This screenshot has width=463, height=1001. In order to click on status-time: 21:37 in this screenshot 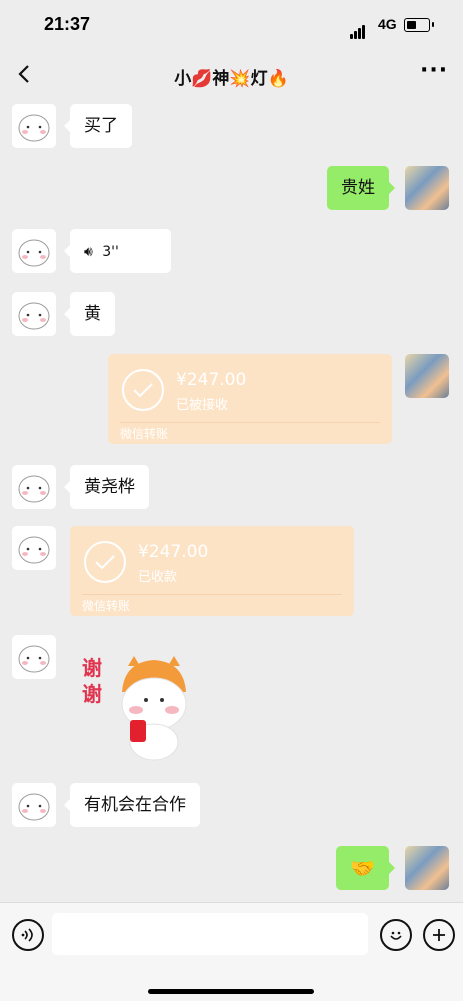, I will do `click(67, 24)`.